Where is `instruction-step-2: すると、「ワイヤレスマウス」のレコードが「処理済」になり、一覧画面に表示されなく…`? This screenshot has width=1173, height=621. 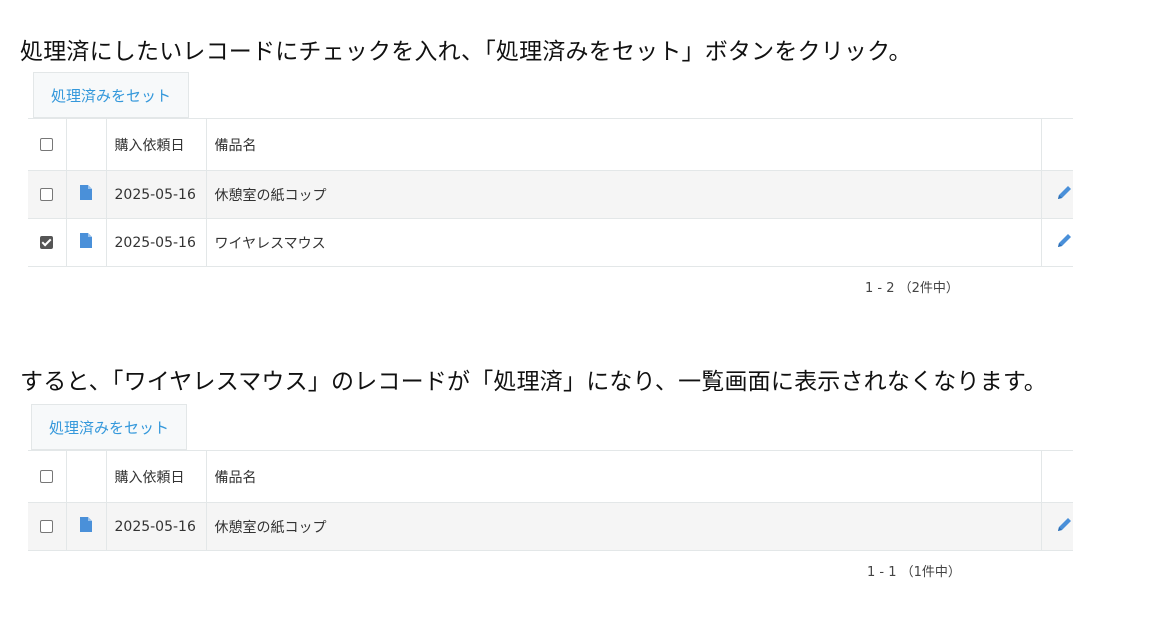
instruction-step-2: すると、「ワイヤレスマウス」のレコードが「処理済」になり、一覧画面に表示されなく… is located at coordinates (533, 382).